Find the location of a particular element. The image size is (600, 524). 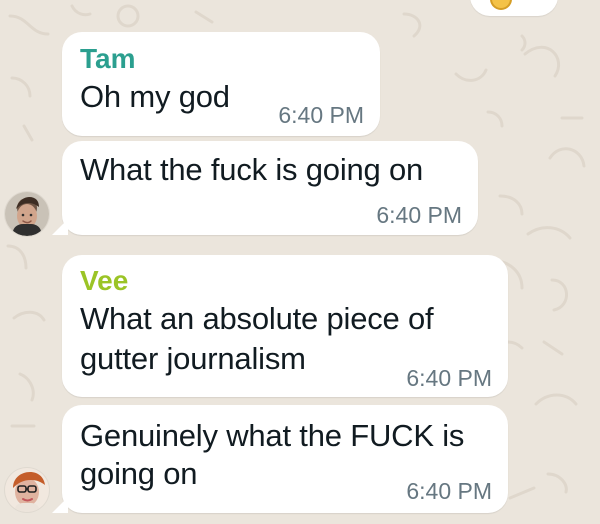

message-text-line: going on is located at coordinates (139, 473).